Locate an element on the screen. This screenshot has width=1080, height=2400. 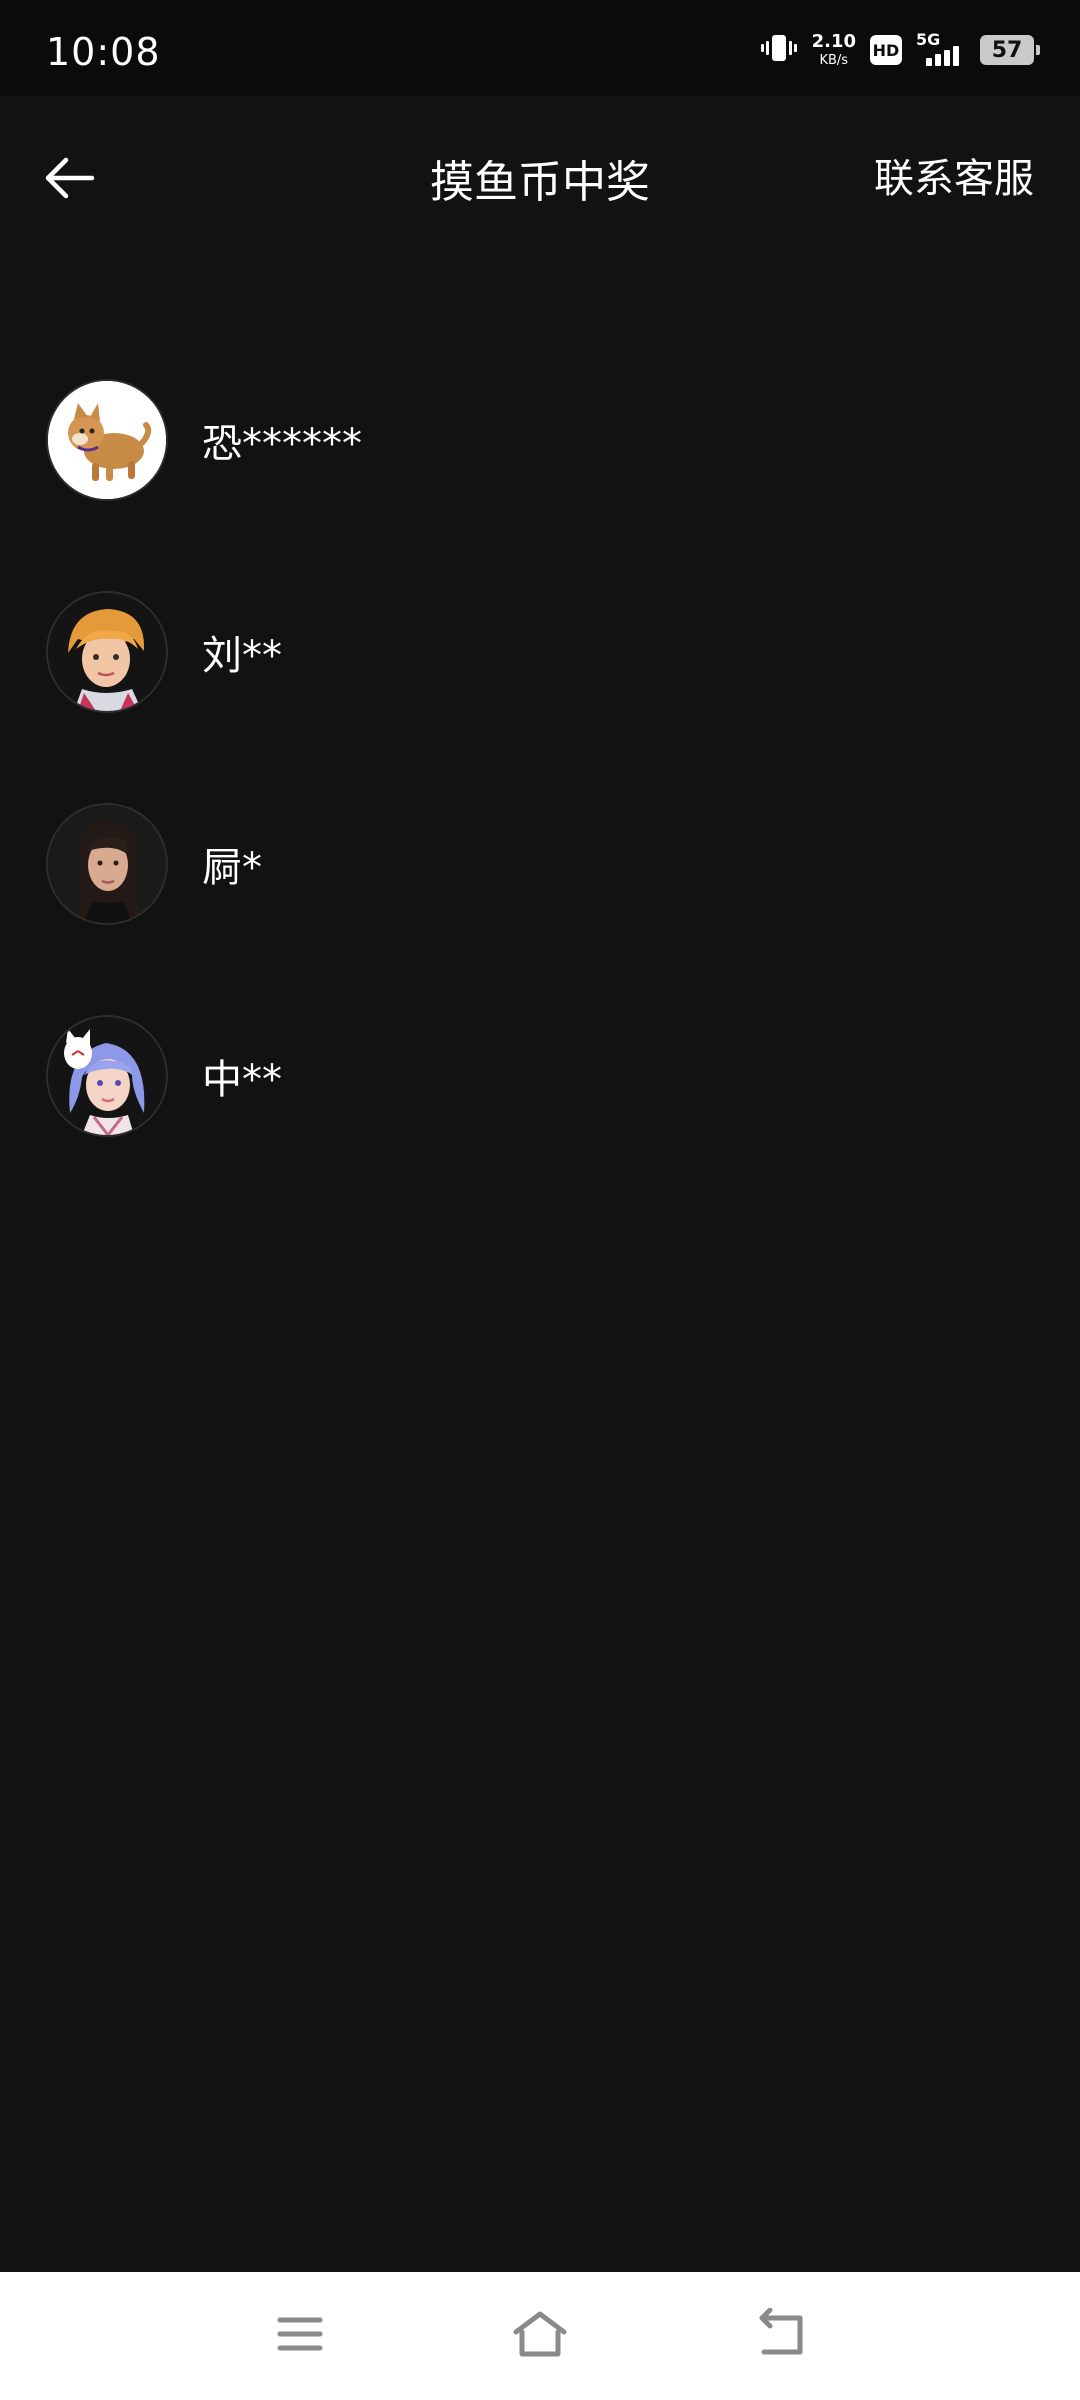
net-speed-value: 2.10 is located at coordinates (833, 41).